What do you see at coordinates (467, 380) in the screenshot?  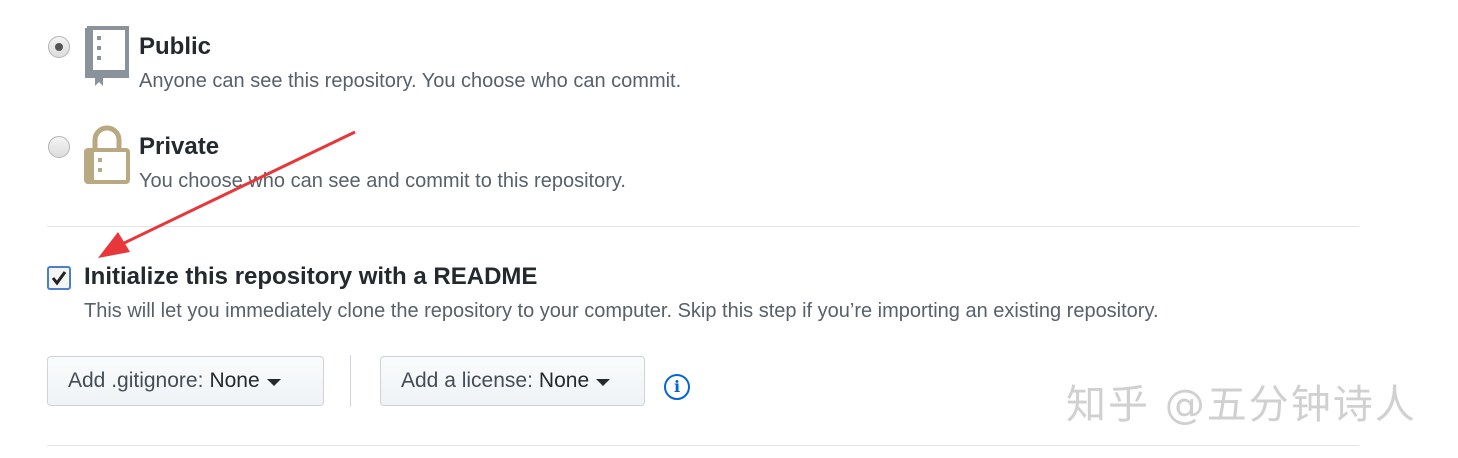 I see `license-label: Add a license:` at bounding box center [467, 380].